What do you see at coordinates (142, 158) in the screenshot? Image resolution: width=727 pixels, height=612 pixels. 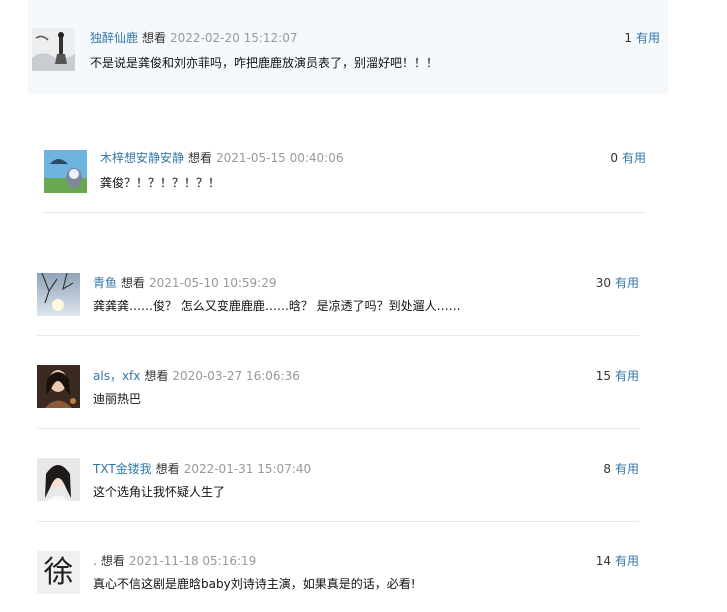 I see `username-link: 木梓想安静安静` at bounding box center [142, 158].